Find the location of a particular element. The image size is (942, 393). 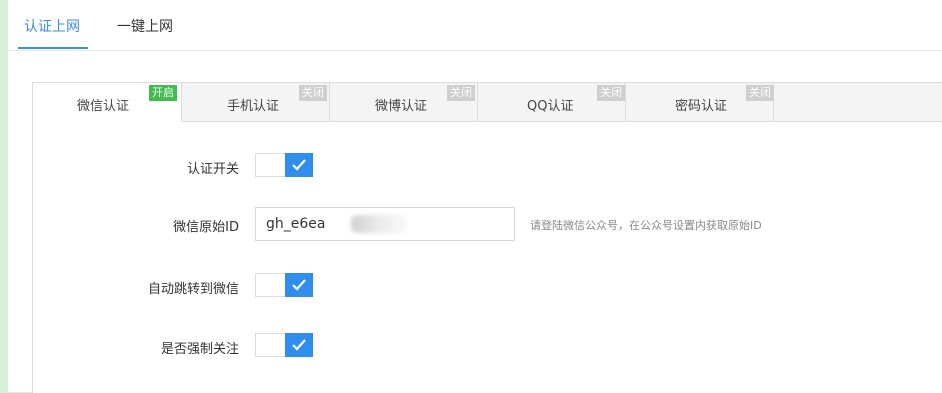

auth-switch-toggle is located at coordinates (284, 165).